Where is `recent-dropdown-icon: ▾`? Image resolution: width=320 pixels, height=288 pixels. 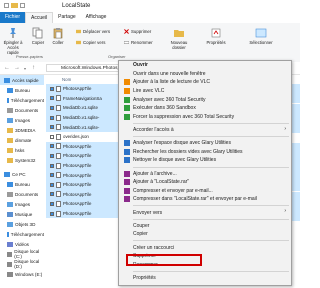 recent-dropdown-icon: ▾ is located at coordinates (25, 68).